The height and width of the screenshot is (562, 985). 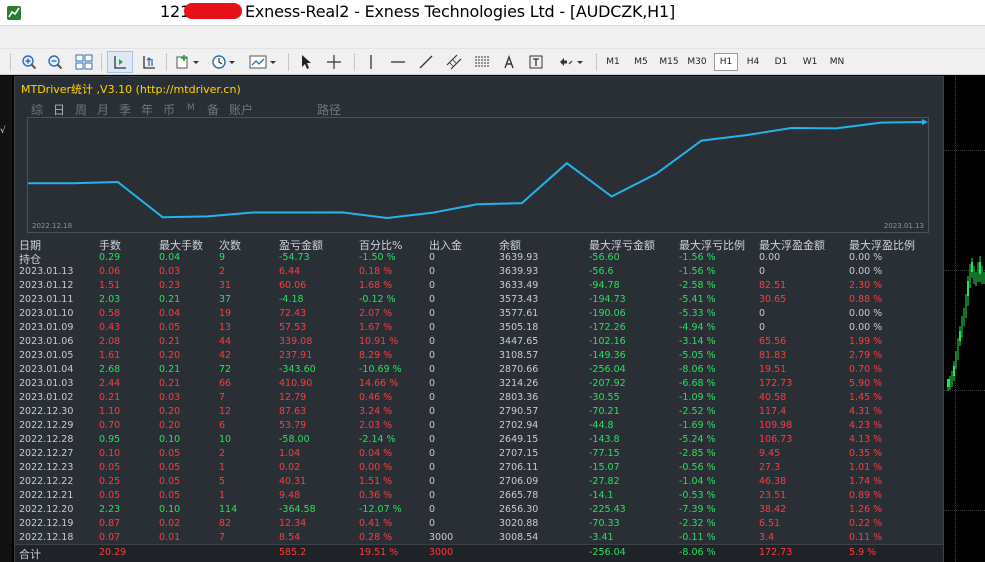 What do you see at coordinates (147, 109) in the screenshot?
I see `tab-year: 年` at bounding box center [147, 109].